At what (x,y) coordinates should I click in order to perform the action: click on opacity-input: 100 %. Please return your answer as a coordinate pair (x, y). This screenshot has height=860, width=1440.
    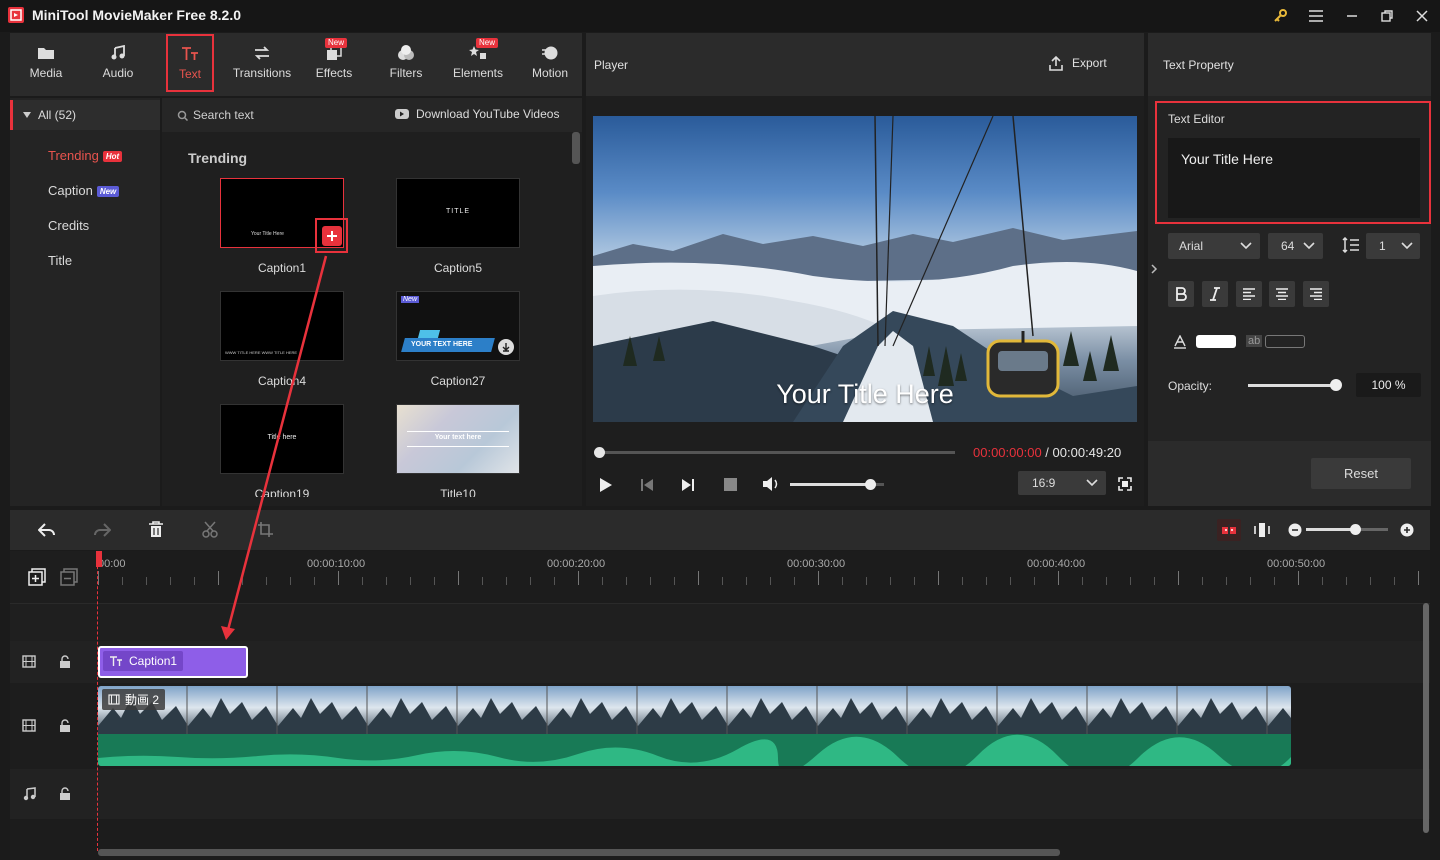
    Looking at the image, I should click on (1388, 385).